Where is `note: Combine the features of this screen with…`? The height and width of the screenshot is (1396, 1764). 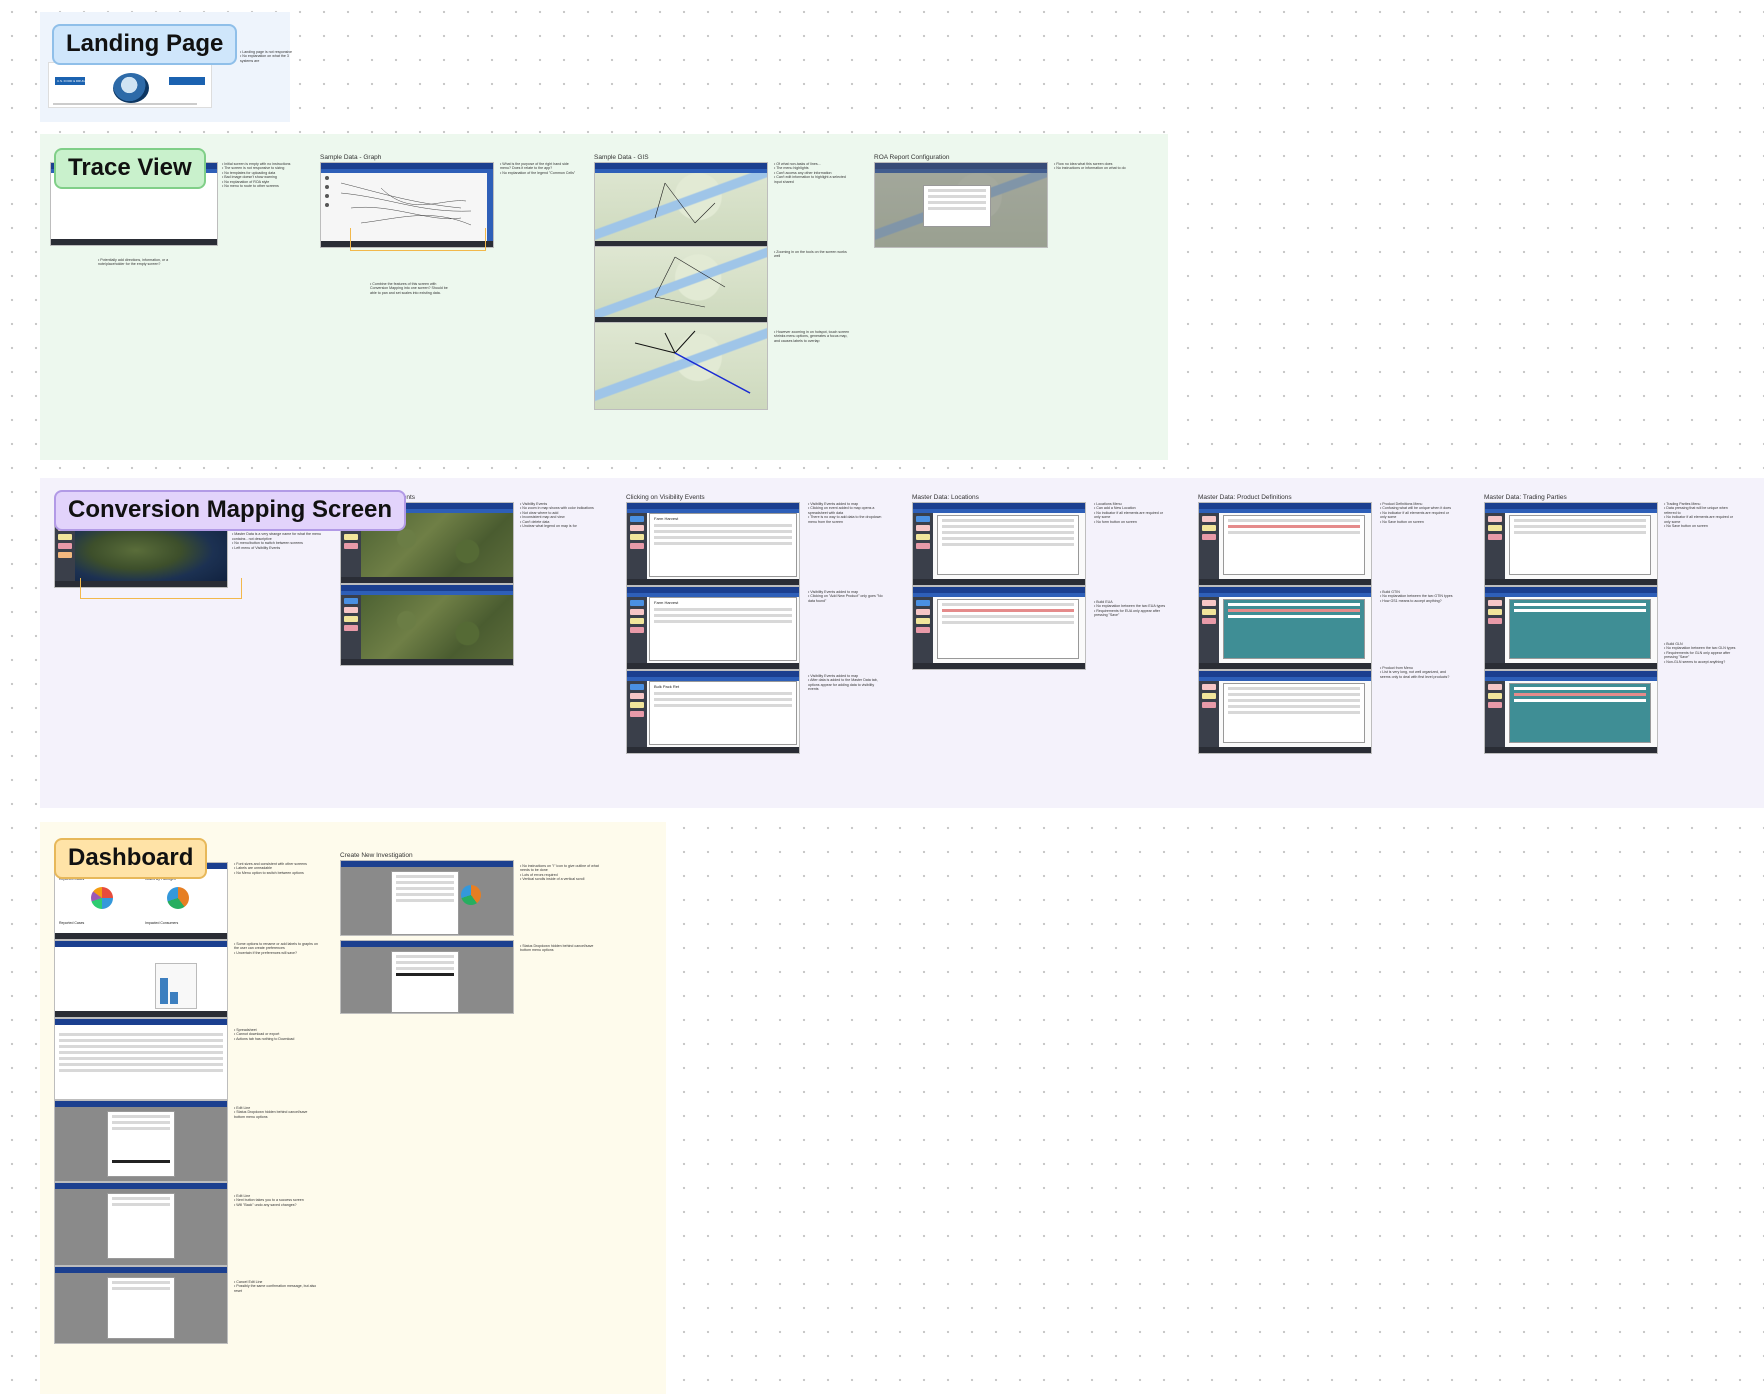
note: Combine the features of this screen with… is located at coordinates (410, 288).